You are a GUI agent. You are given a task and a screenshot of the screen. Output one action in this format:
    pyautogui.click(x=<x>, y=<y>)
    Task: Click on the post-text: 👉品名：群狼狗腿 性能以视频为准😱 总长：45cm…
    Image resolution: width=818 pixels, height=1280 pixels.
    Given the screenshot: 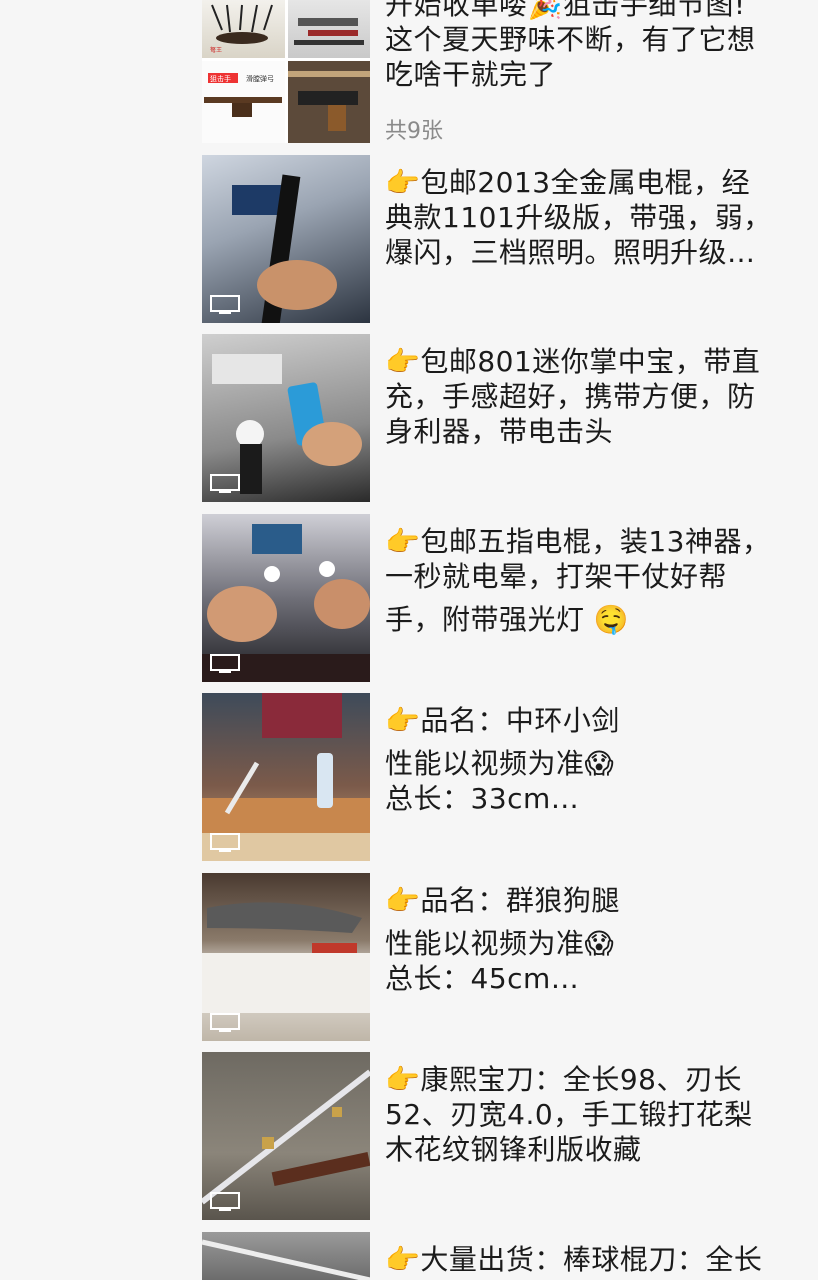 What is the action you would take?
    pyautogui.click(x=582, y=939)
    